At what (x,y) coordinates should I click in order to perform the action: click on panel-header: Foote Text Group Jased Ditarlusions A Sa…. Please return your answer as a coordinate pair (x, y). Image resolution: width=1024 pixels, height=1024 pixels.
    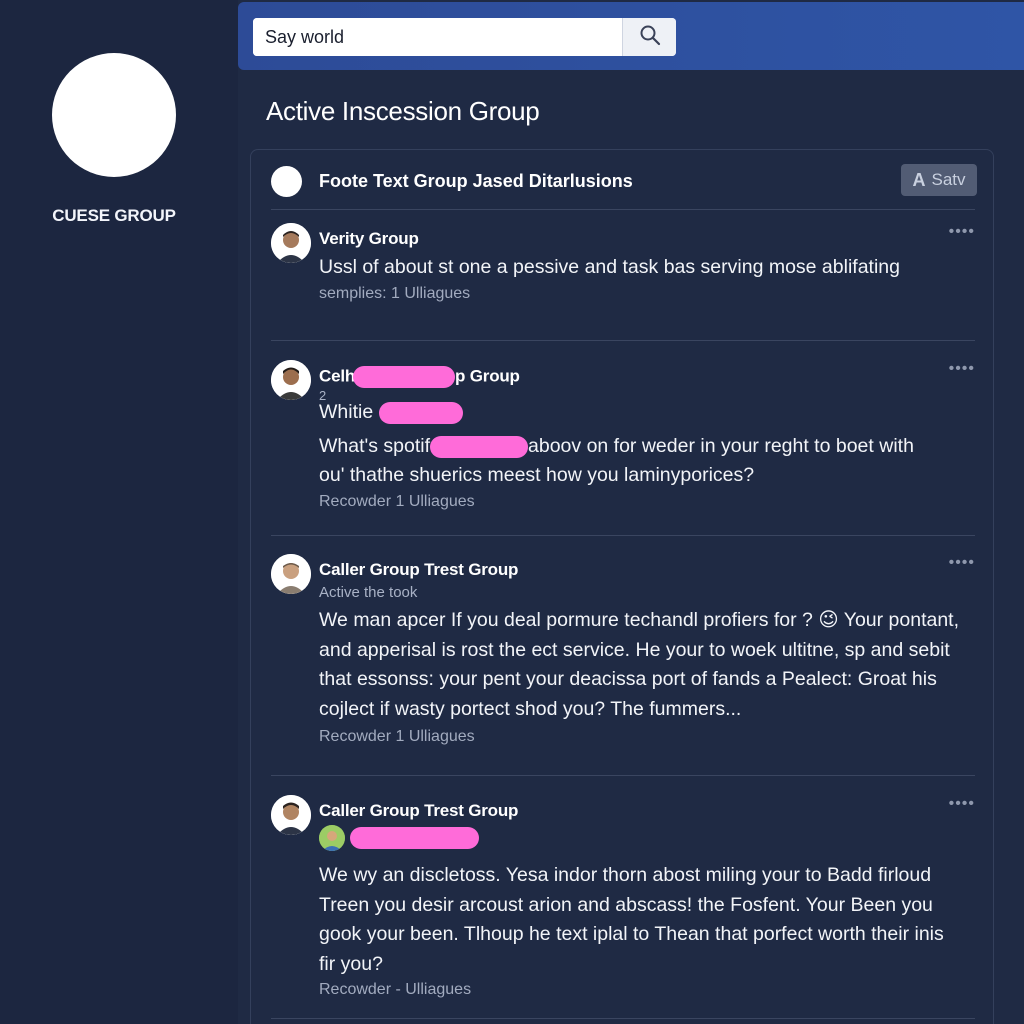
    Looking at the image, I should click on (622, 180).